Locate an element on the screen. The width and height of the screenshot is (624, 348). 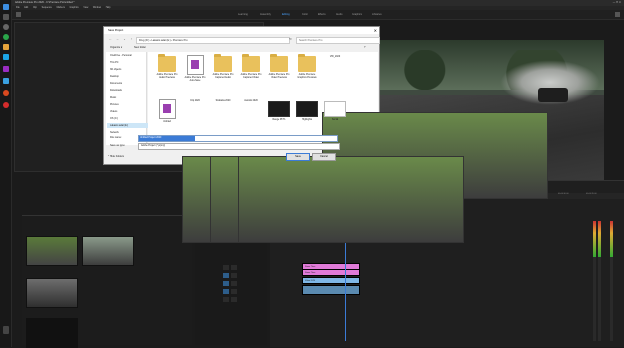
folder-item: Adobe Premiere Pro Video Previews is located at coordinates (279, 74).